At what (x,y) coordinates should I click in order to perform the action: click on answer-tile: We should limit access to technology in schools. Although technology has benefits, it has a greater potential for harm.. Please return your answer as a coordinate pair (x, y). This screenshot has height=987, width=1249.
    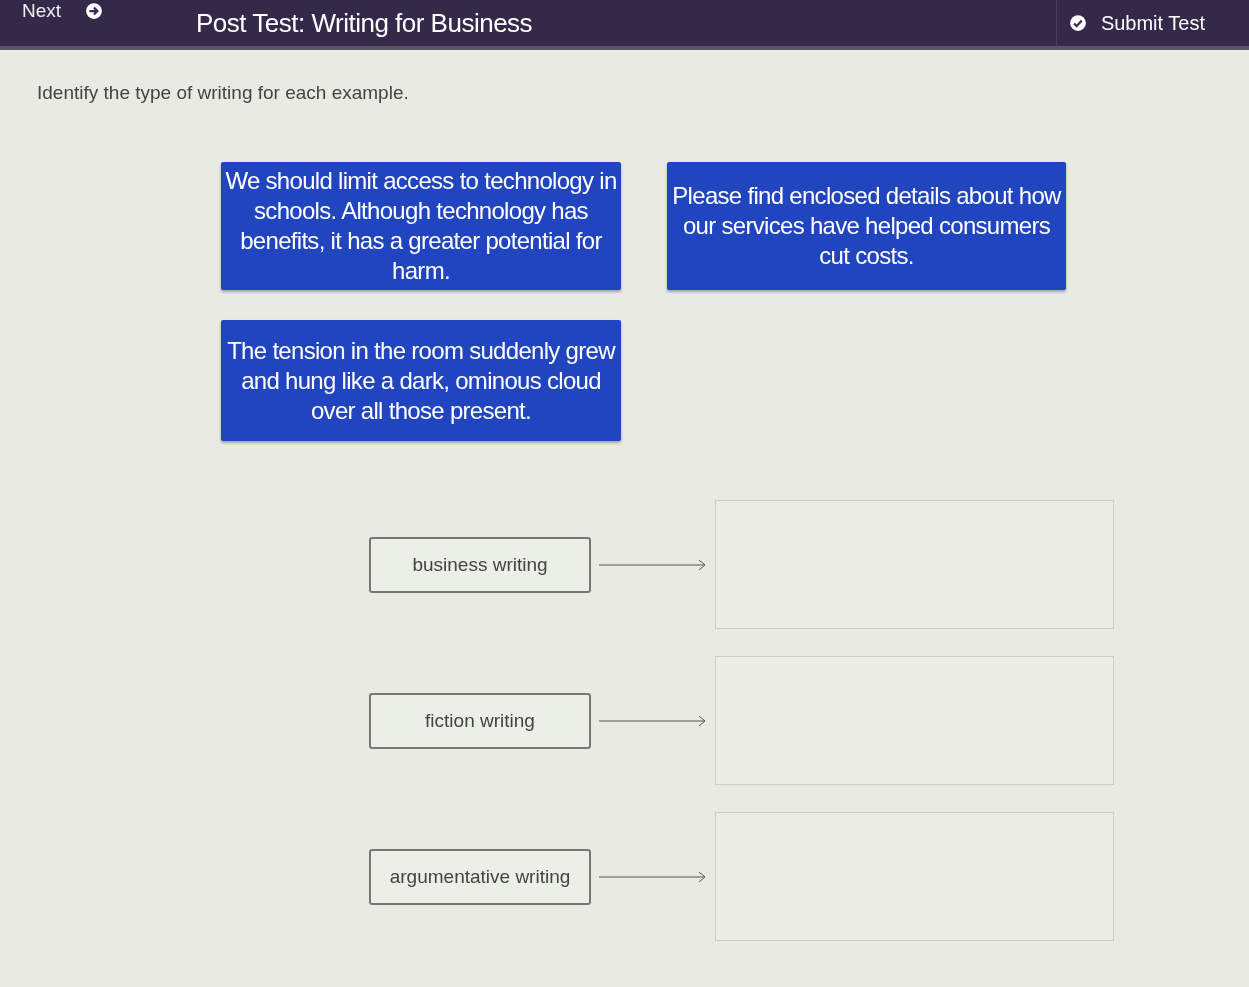
    Looking at the image, I should click on (421, 226).